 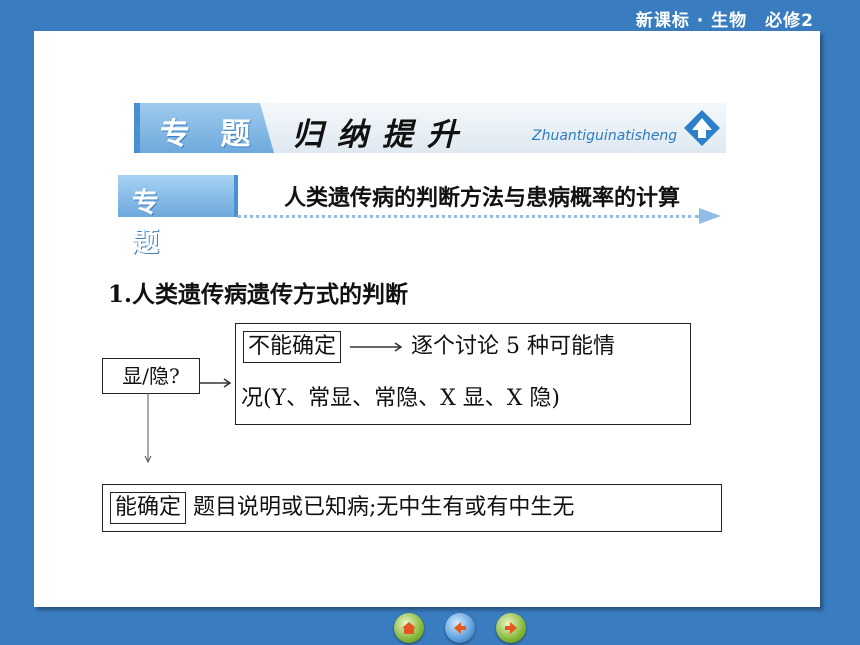 I want to click on home-button, so click(x=409, y=628).